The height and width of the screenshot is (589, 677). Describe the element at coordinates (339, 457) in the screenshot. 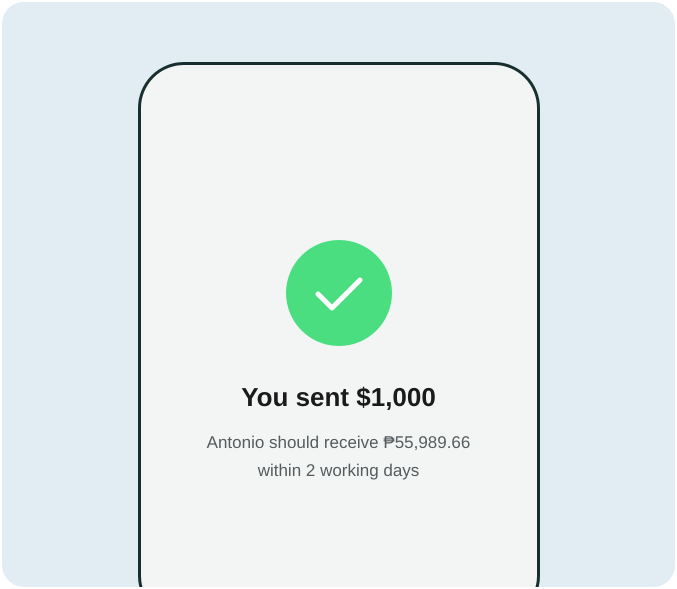

I see `confirmation-message: Antonio should receive ₱55,989.66 within 2 working days` at that location.